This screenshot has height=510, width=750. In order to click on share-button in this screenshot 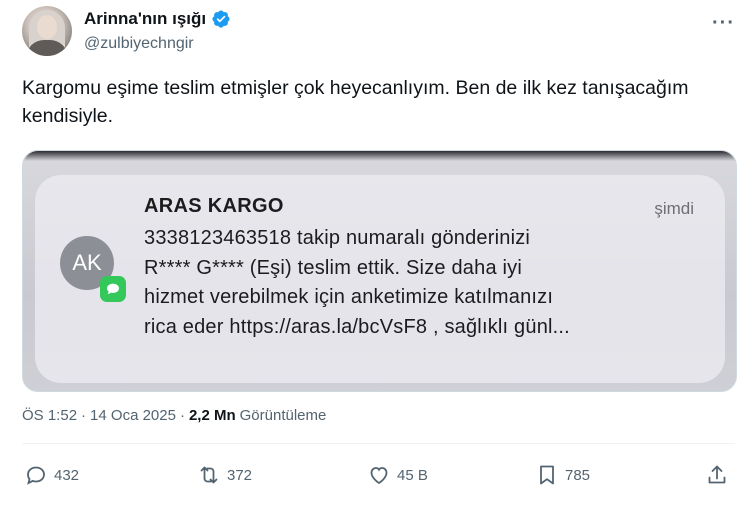, I will do `click(717, 475)`.